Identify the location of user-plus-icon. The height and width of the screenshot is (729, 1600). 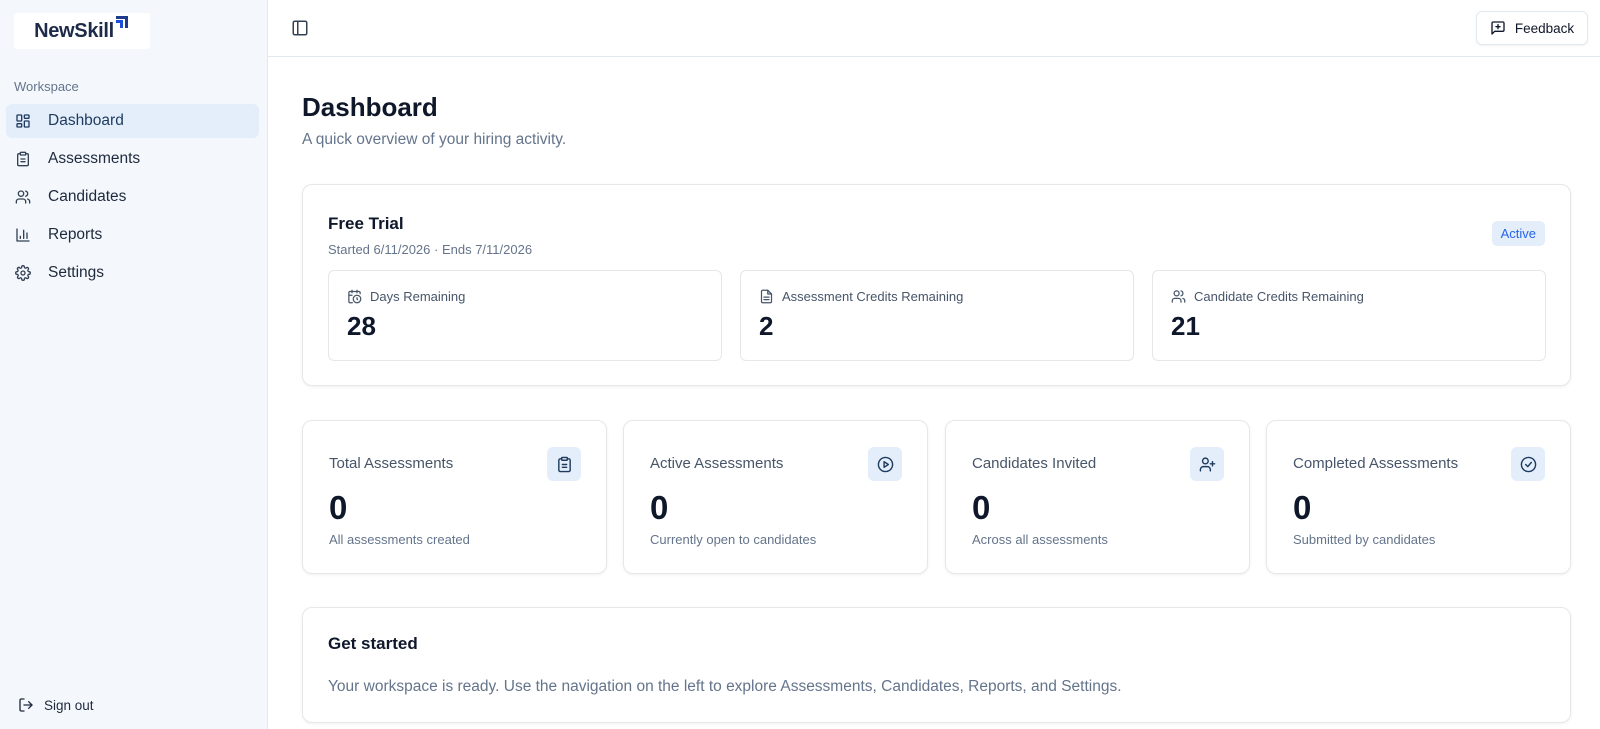
(1207, 464).